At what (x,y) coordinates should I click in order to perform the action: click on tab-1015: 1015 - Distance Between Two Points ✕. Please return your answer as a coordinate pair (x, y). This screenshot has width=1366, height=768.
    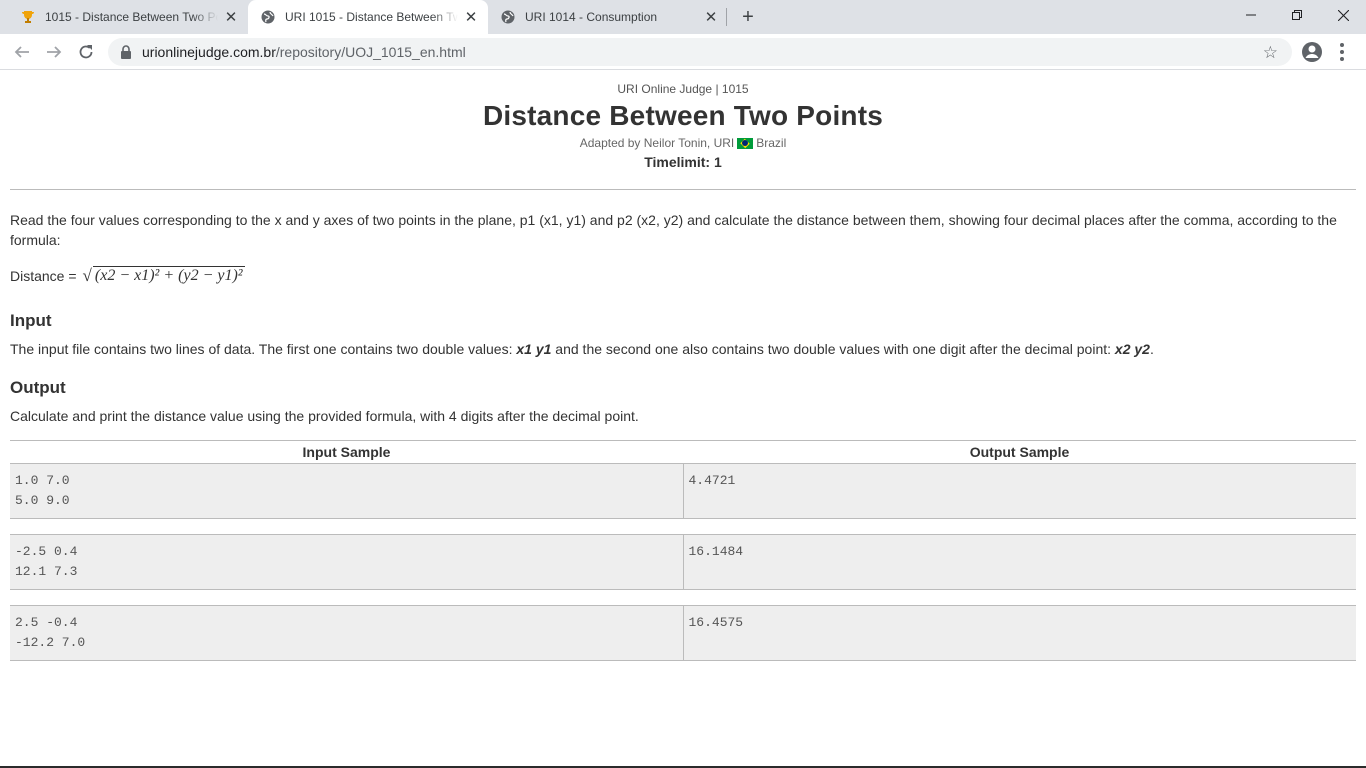
    Looking at the image, I should click on (128, 17).